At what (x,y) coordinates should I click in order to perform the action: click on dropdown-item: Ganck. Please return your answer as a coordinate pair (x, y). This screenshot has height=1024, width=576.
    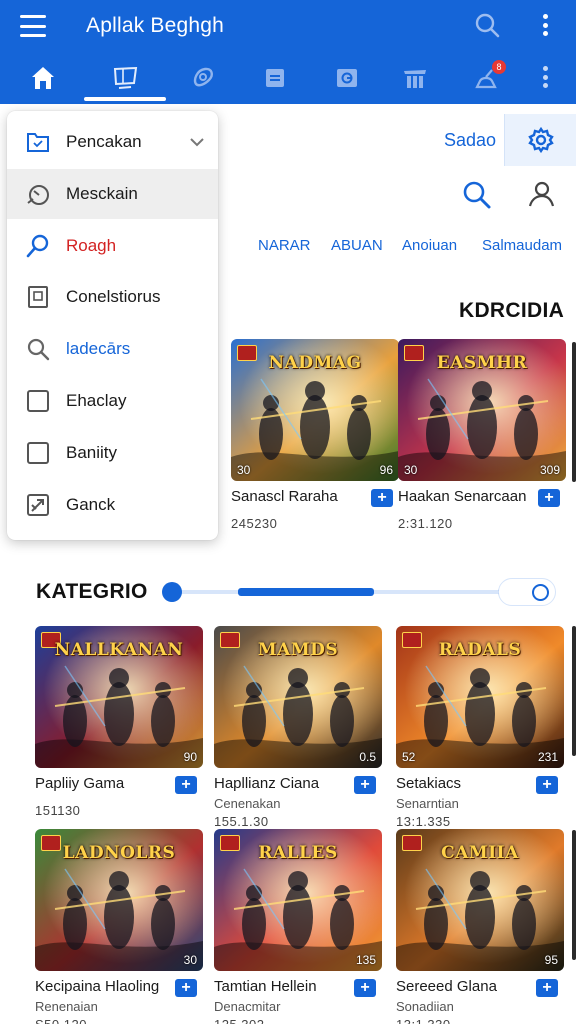
    Looking at the image, I should click on (112, 505).